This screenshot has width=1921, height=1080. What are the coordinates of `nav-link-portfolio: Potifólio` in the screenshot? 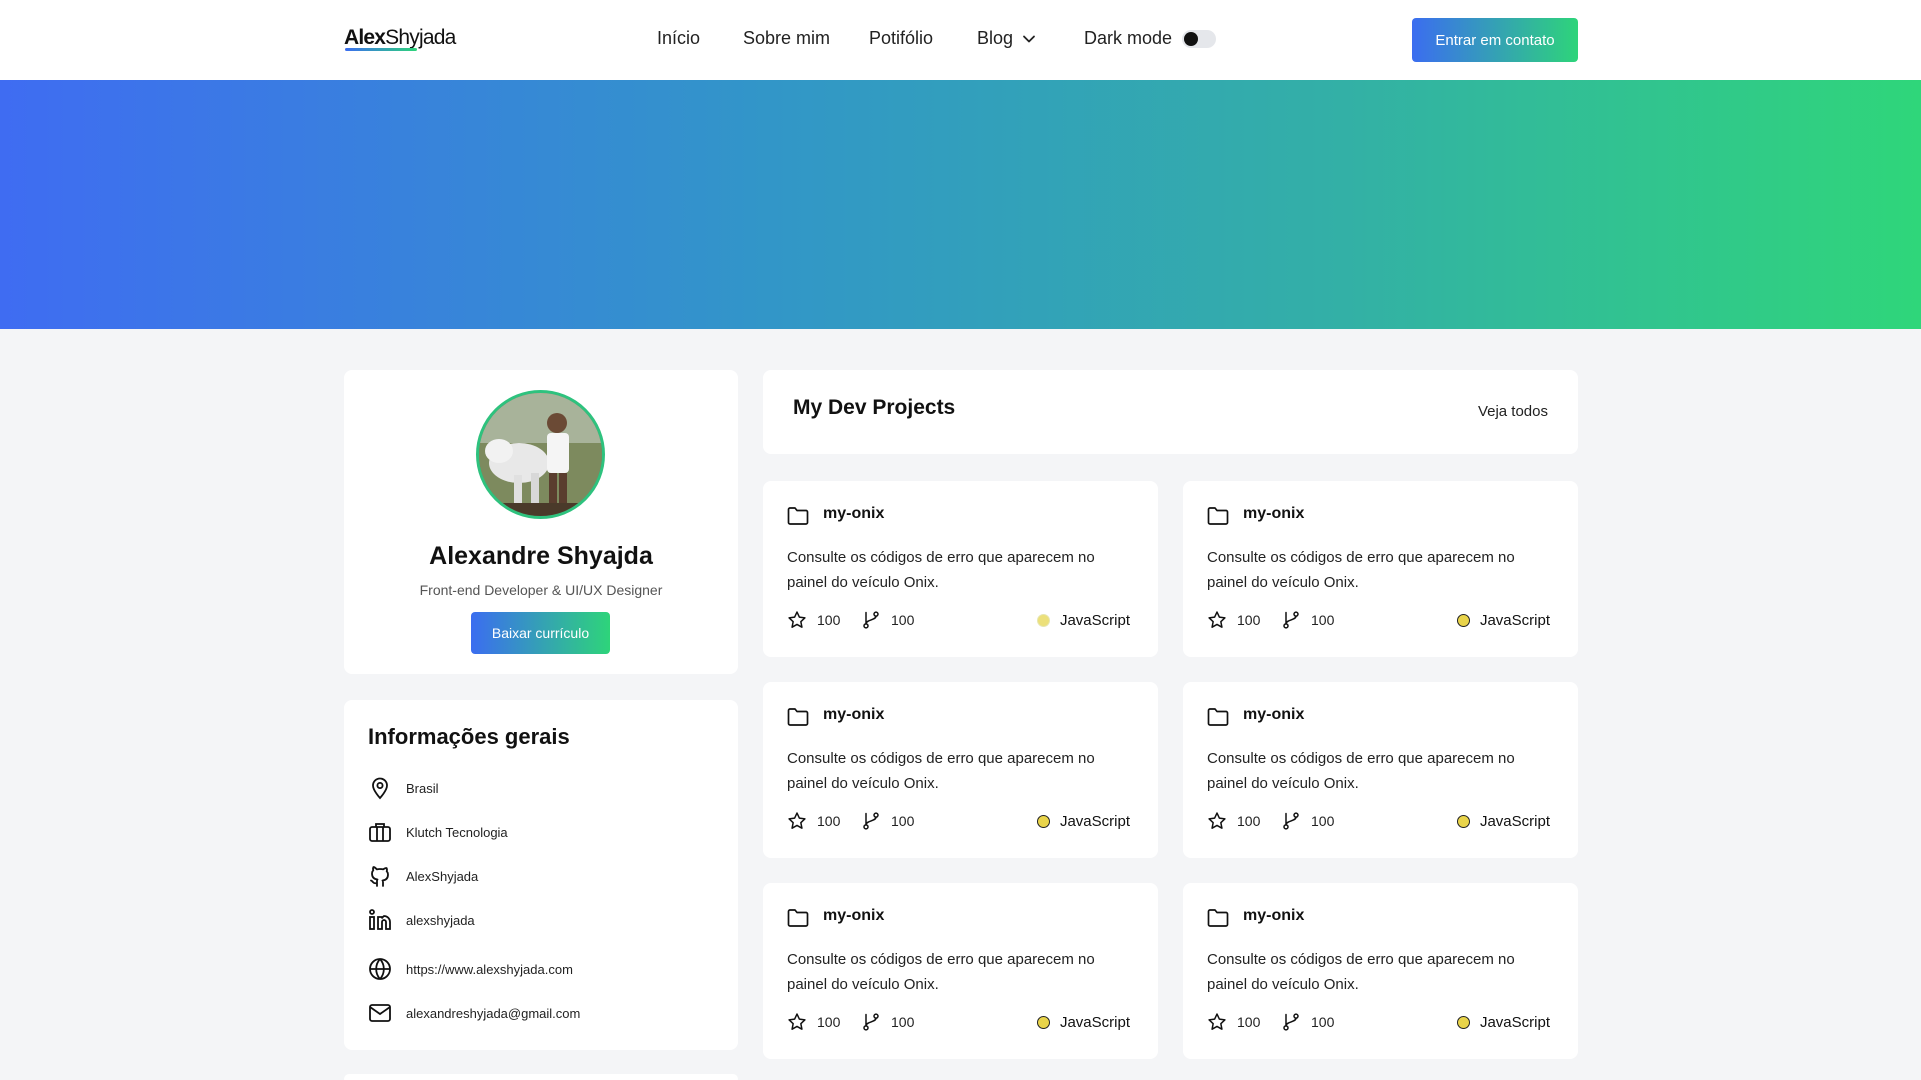 It's located at (901, 38).